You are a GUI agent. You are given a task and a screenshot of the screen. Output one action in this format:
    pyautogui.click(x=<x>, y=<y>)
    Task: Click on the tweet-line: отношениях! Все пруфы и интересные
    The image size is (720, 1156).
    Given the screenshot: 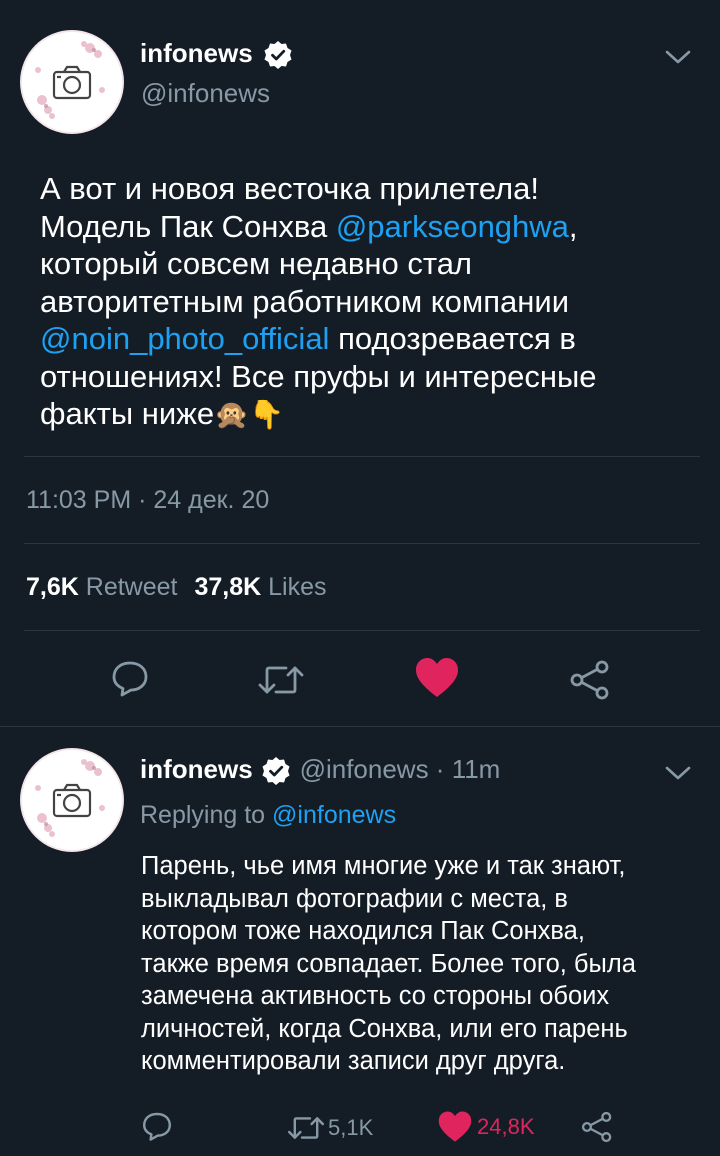 What is the action you would take?
    pyautogui.click(x=318, y=376)
    